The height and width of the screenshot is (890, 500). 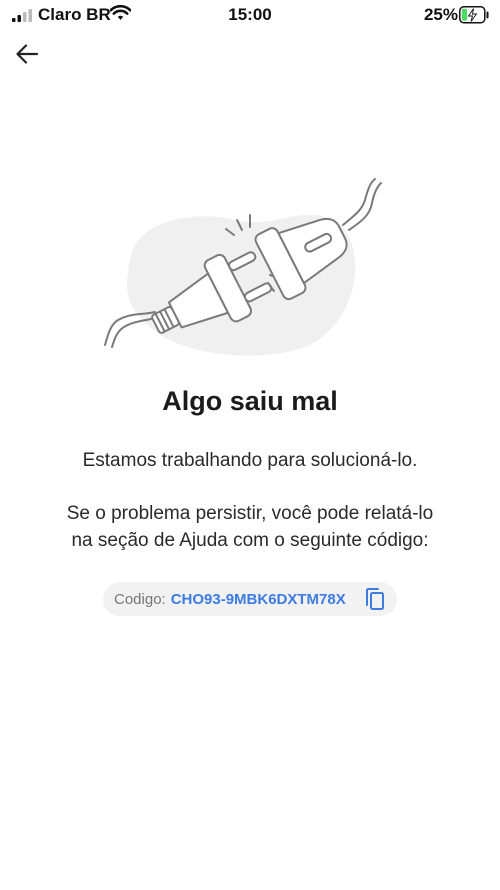 What do you see at coordinates (243, 267) in the screenshot?
I see `unplugged-plug-illustration` at bounding box center [243, 267].